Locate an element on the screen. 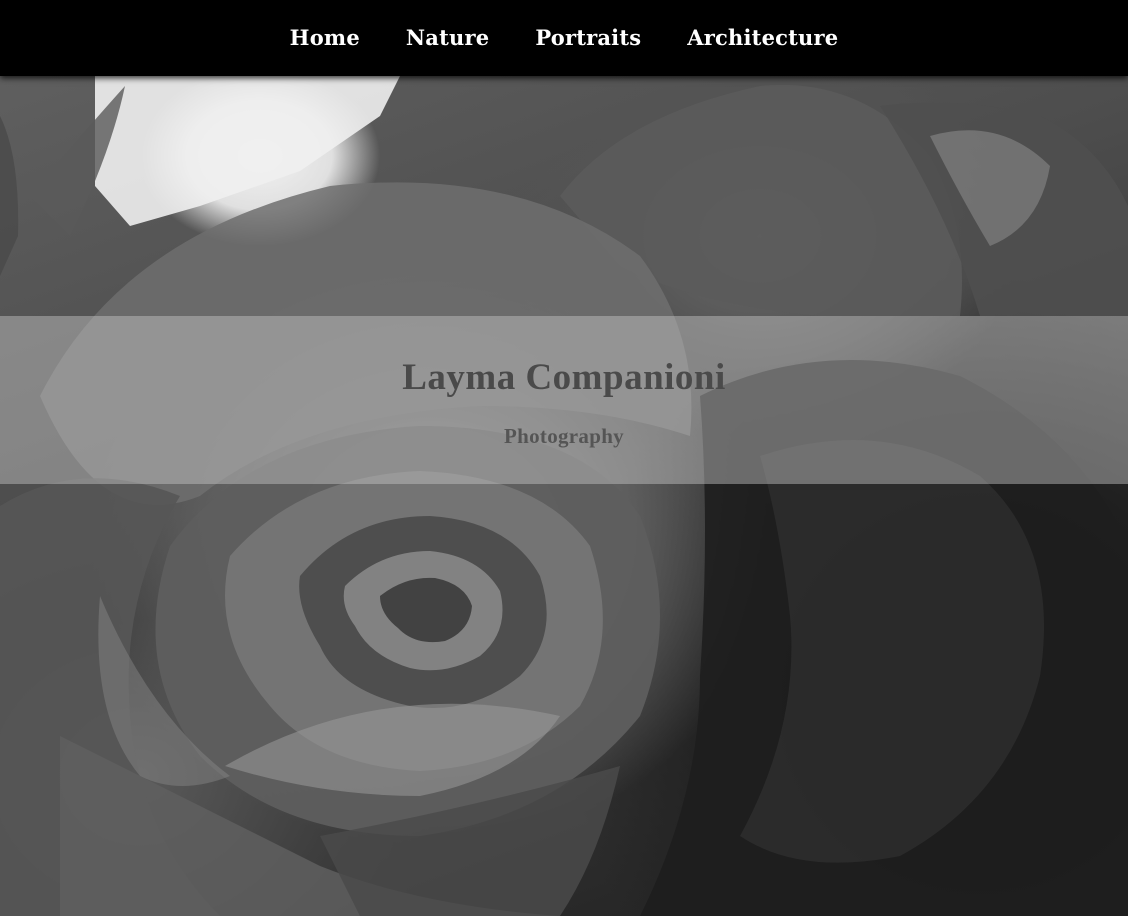 The width and height of the screenshot is (1128, 916). nav-link-nature: Nature is located at coordinates (447, 37).